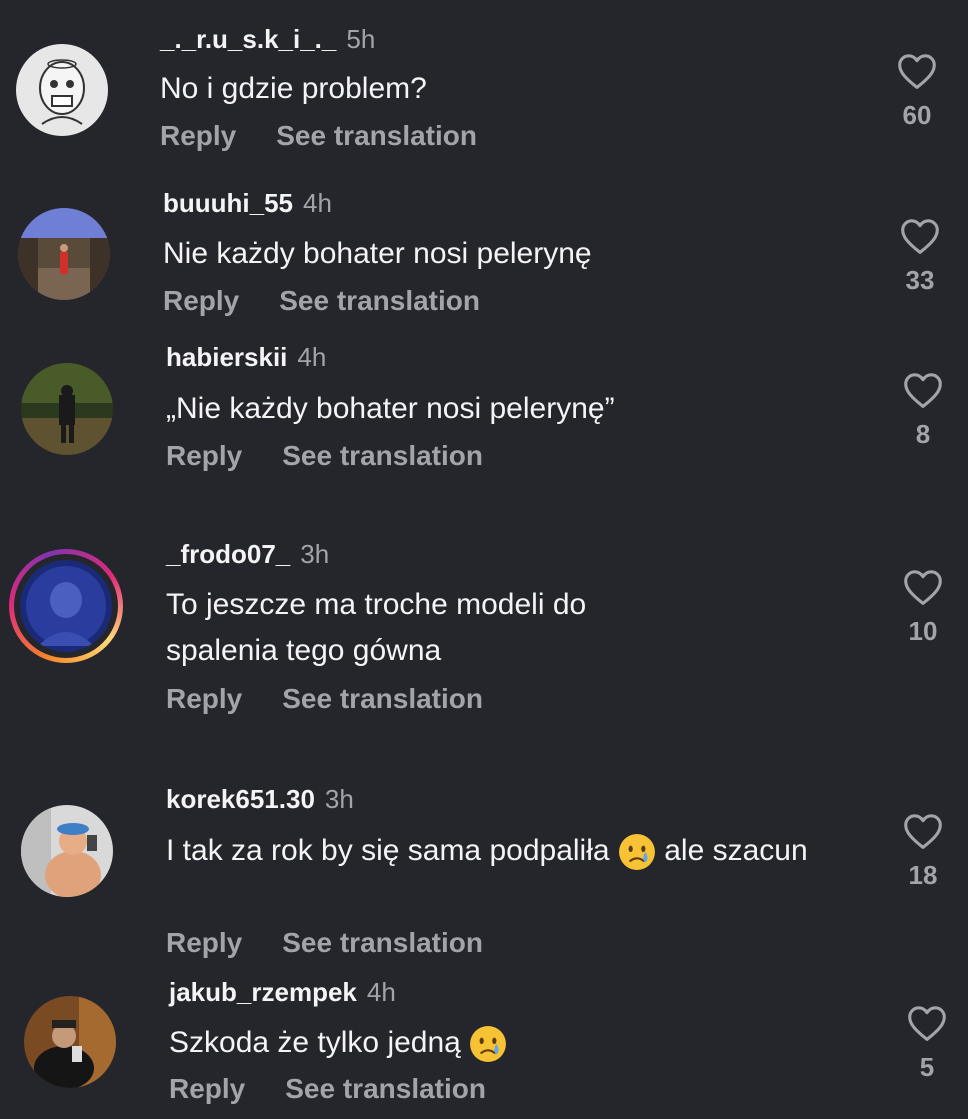 This screenshot has height=1119, width=968. I want to click on comment-header: _frodo07_ 3h, so click(247, 554).